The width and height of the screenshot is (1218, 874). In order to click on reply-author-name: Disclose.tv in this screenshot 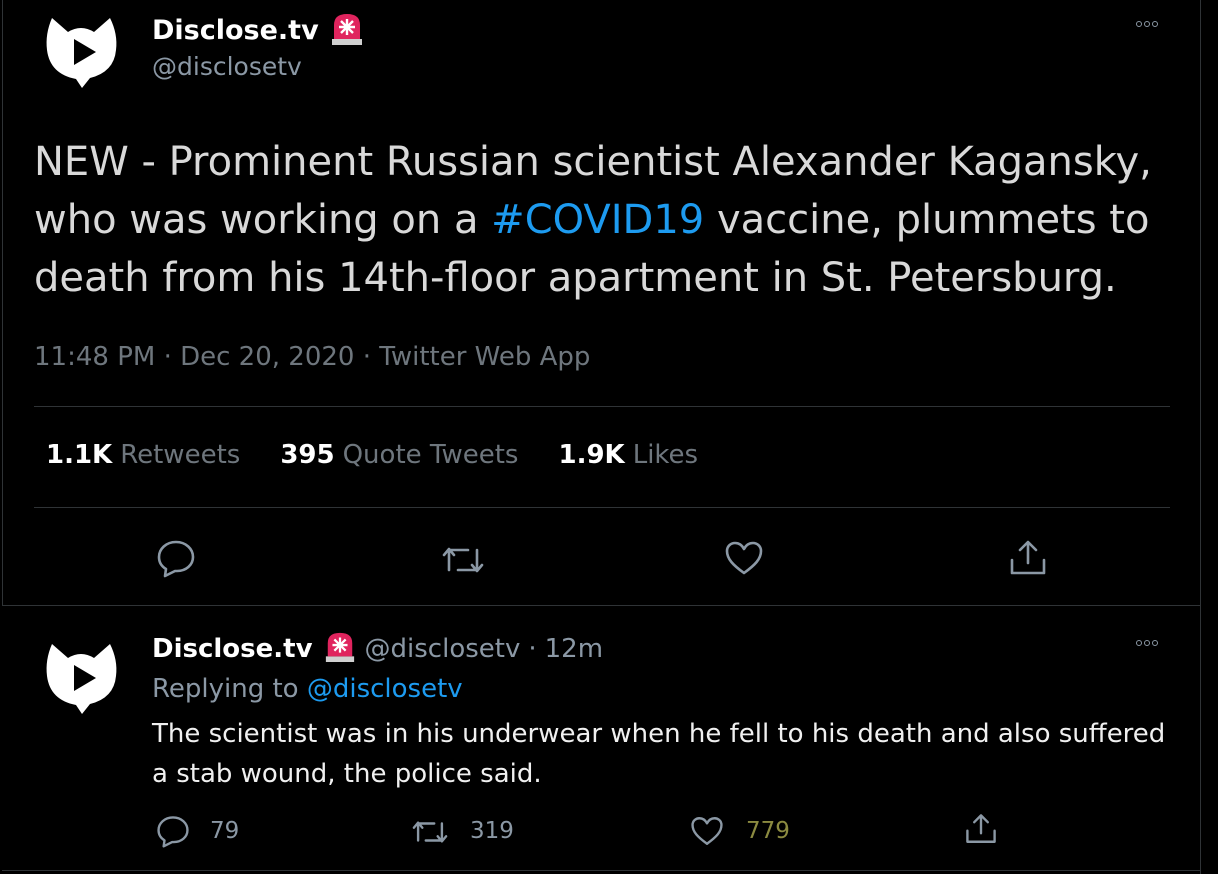, I will do `click(232, 649)`.